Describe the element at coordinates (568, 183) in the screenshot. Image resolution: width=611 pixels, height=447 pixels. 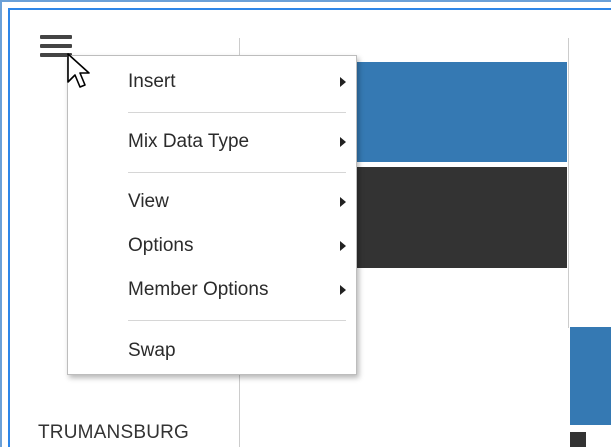
I see `grid-divider` at that location.